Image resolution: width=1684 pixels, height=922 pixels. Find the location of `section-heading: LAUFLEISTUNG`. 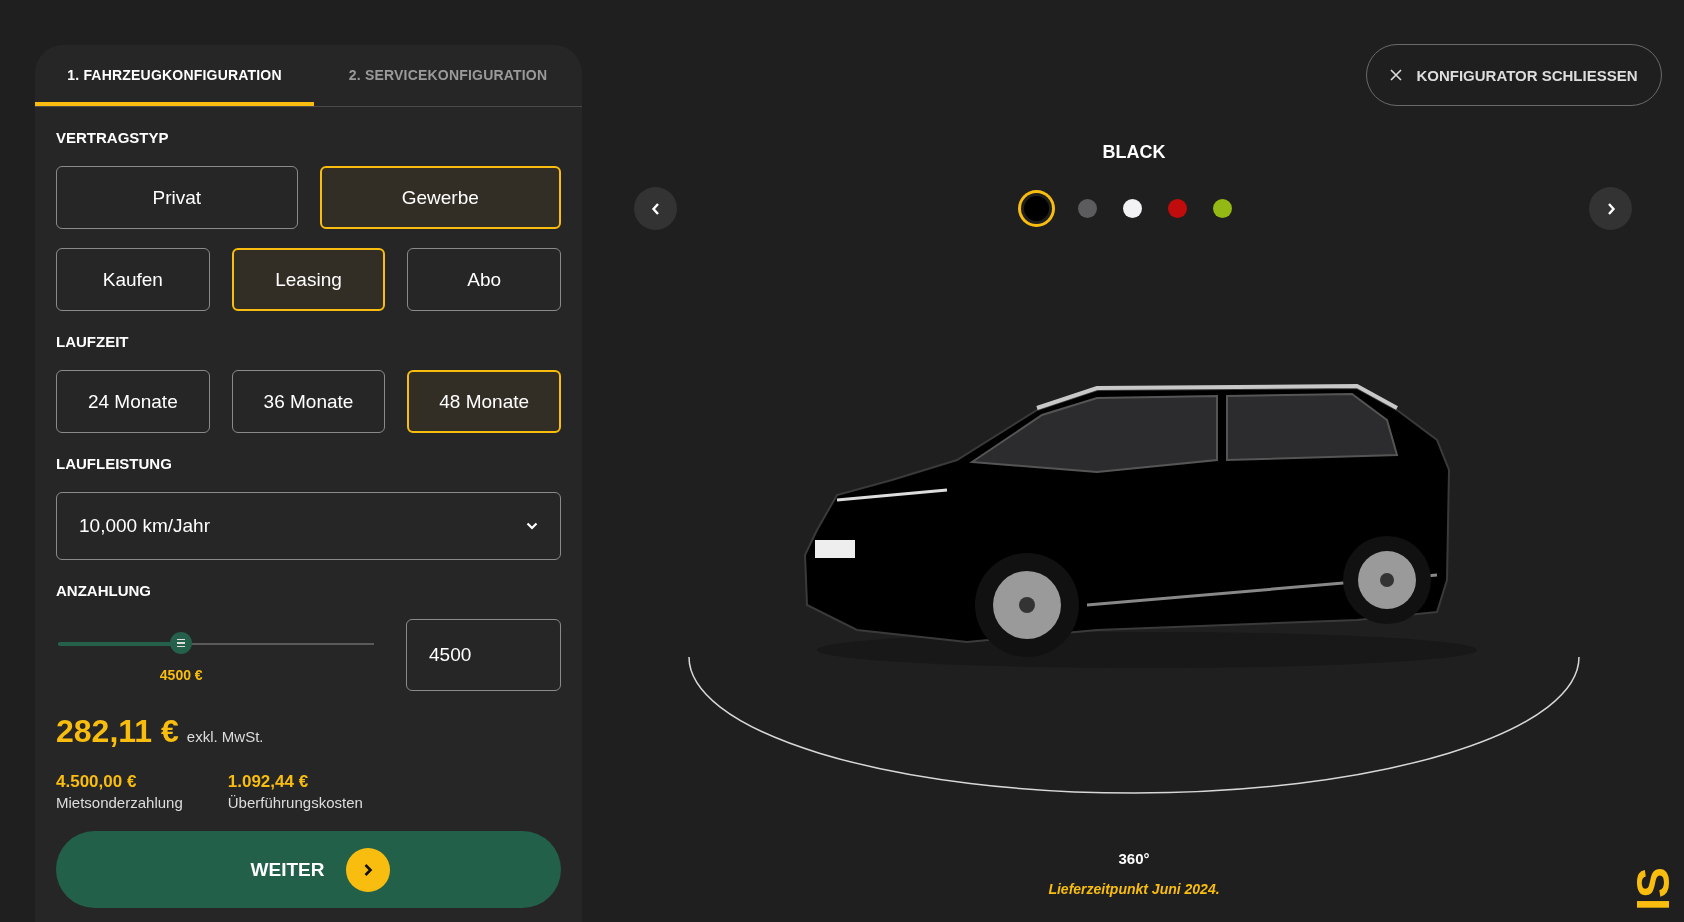

section-heading: LAUFLEISTUNG is located at coordinates (114, 463).